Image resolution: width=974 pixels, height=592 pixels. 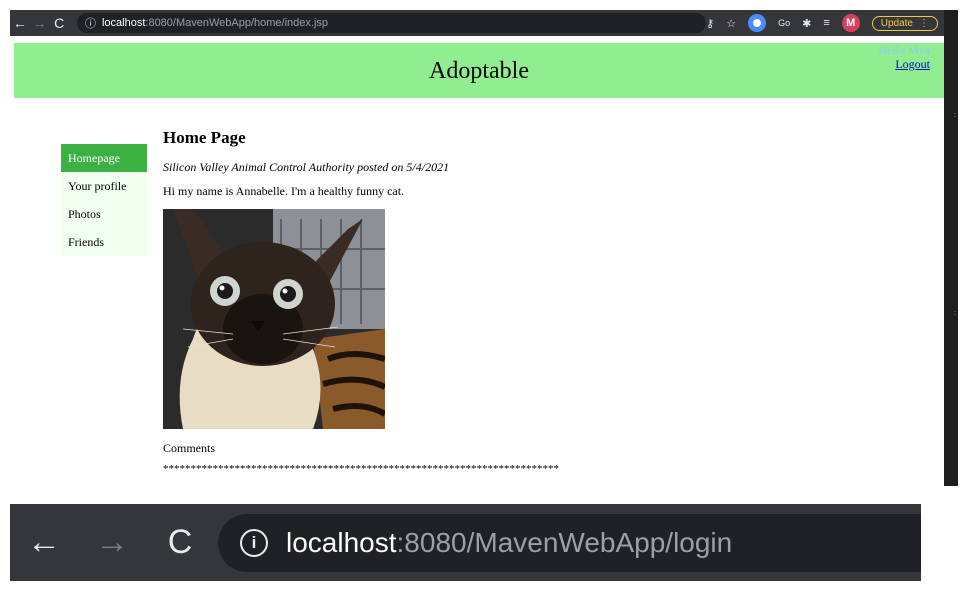 I want to click on sidebar-nav: Homepage Your profile Photos Friends, so click(x=104, y=200).